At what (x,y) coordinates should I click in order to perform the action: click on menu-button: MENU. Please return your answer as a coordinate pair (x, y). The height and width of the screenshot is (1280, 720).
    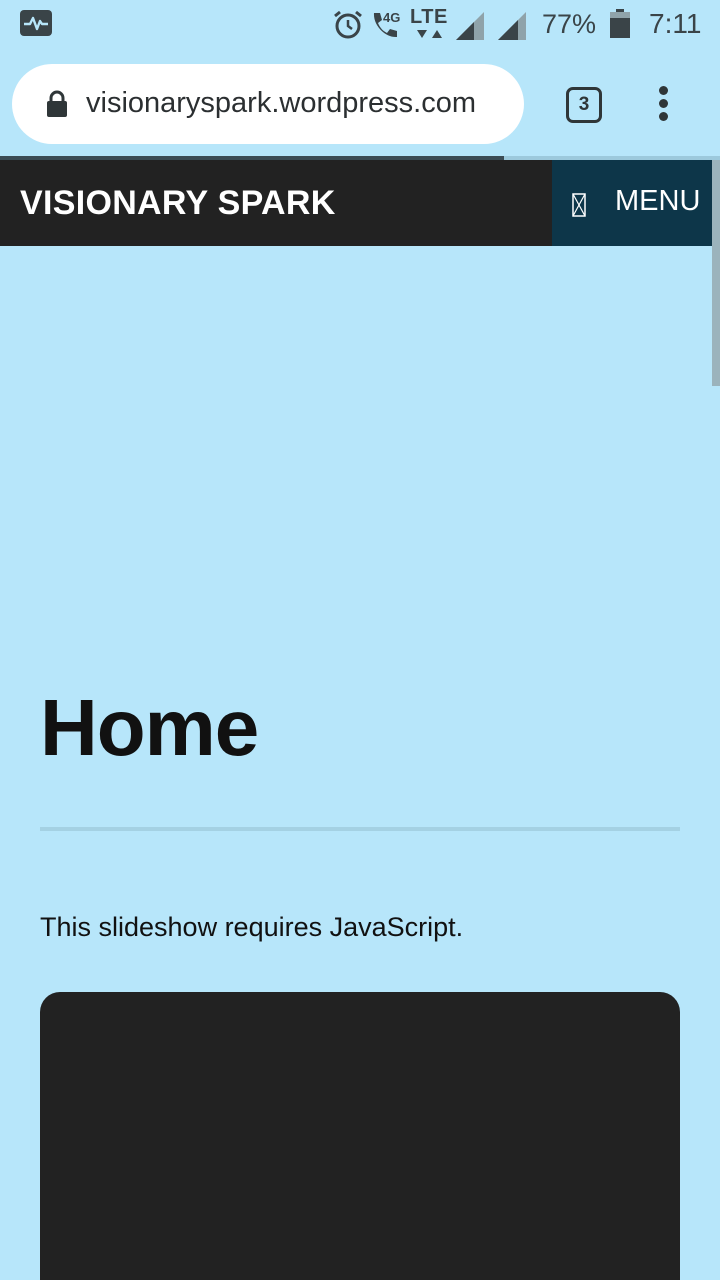
    Looking at the image, I should click on (632, 203).